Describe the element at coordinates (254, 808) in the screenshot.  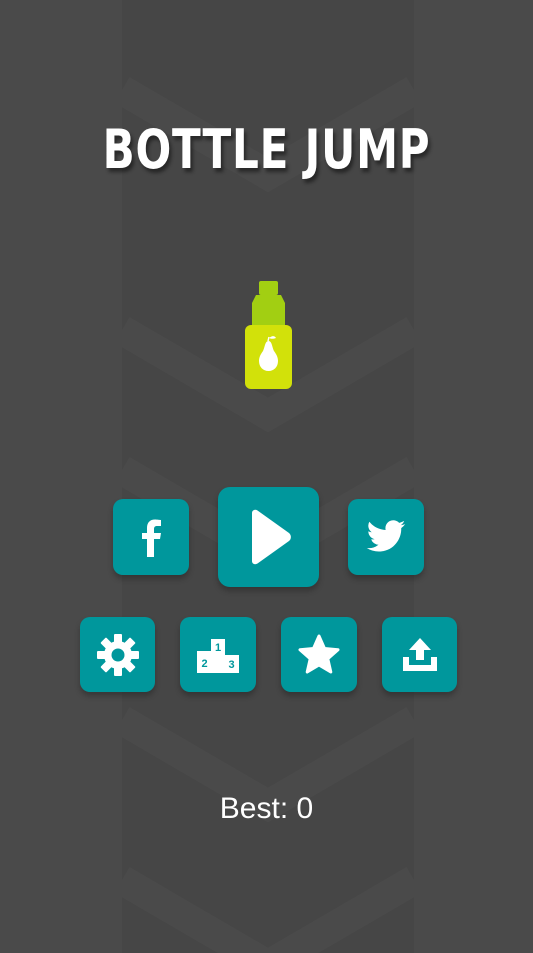
I see `best-score-label: Best:` at that location.